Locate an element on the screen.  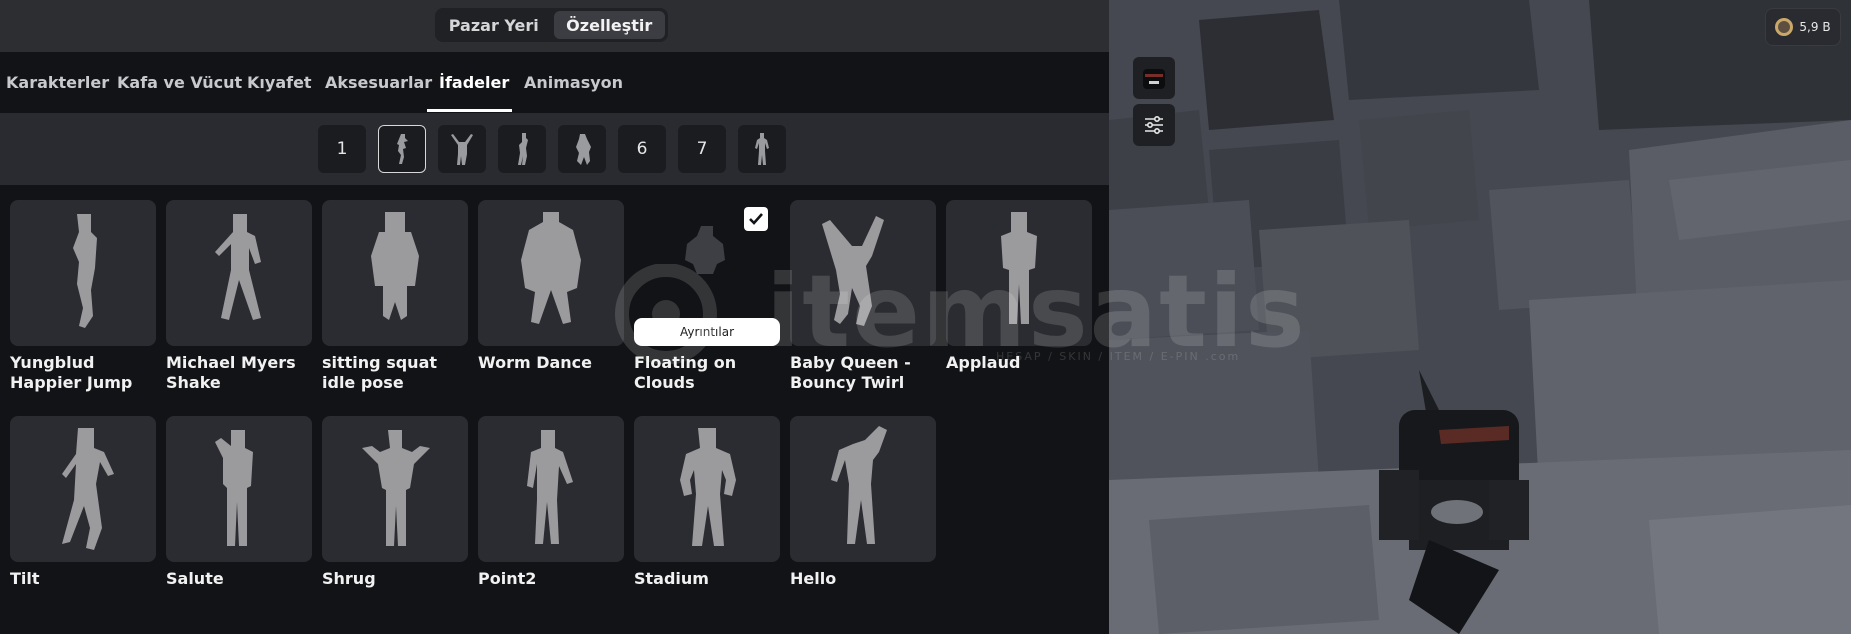
currency-balance: 5,9 B is located at coordinates (1803, 27).